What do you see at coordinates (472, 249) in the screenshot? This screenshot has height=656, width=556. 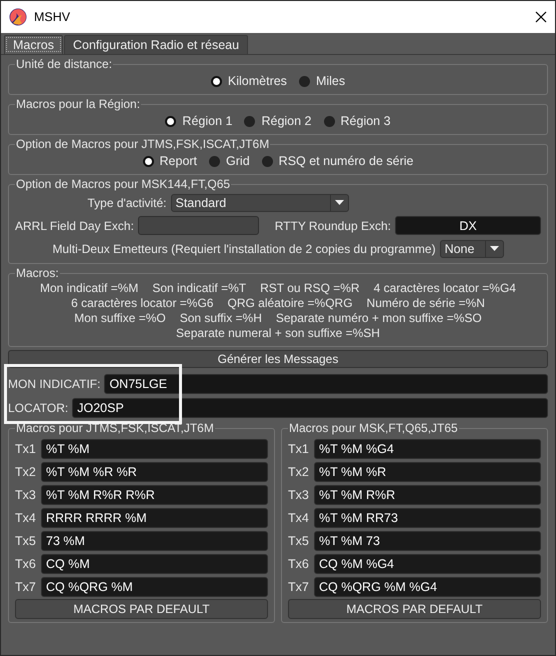 I see `transmitter-dropdown: None` at bounding box center [472, 249].